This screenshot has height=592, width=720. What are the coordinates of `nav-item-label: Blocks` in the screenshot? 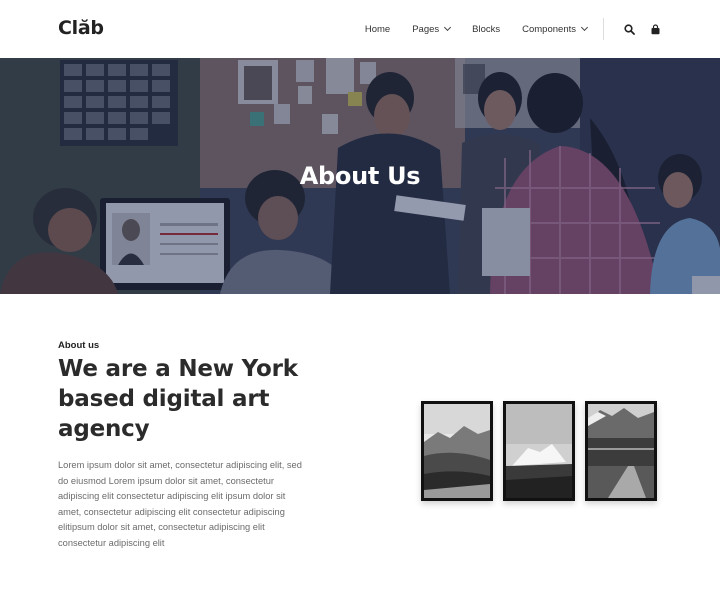 It's located at (486, 29).